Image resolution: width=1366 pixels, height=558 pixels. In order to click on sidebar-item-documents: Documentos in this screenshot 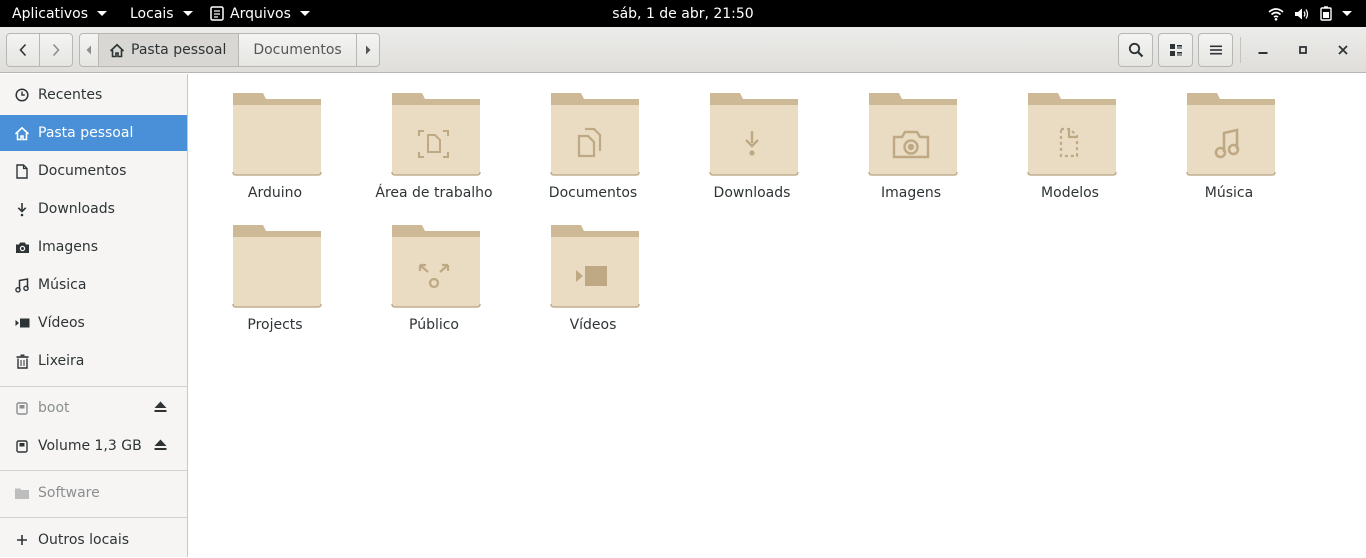, I will do `click(93, 171)`.